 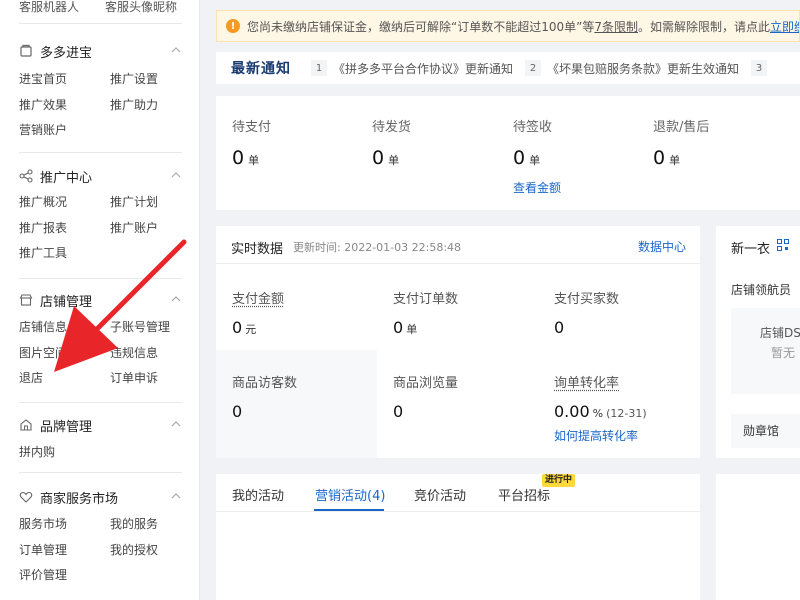 I want to click on sidebar-item: 推广计划, so click(x=155, y=203).